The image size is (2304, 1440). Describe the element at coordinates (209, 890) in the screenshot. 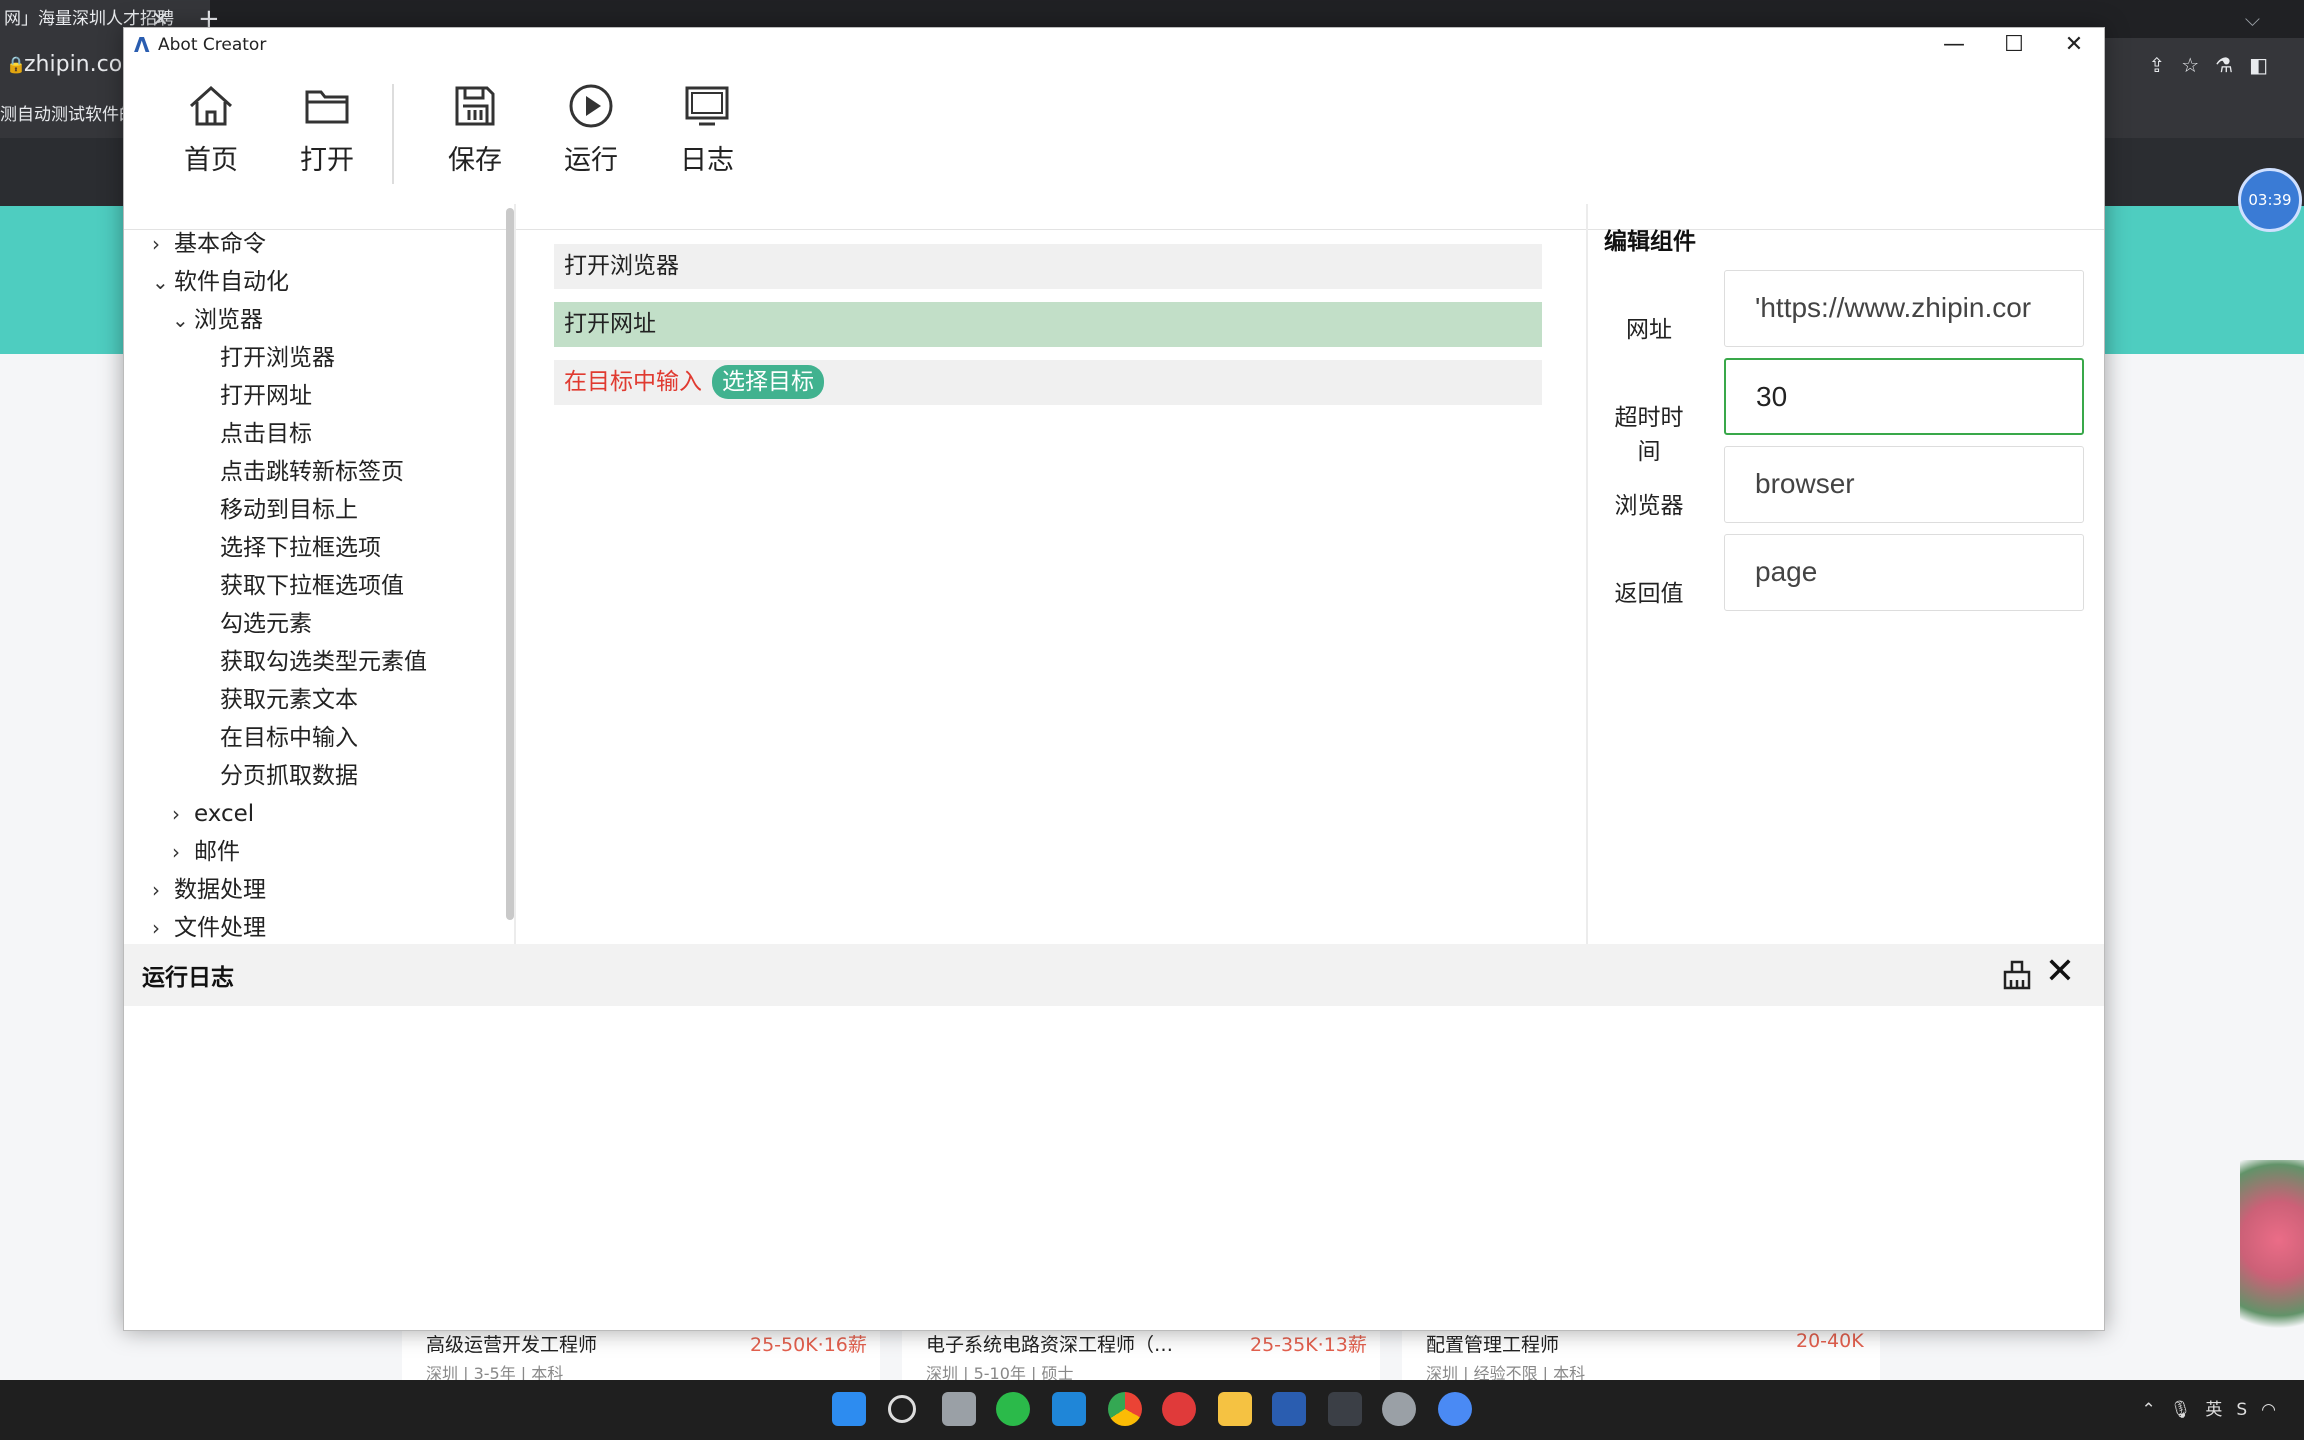

I see `tree-item-data: › 数据处理` at that location.